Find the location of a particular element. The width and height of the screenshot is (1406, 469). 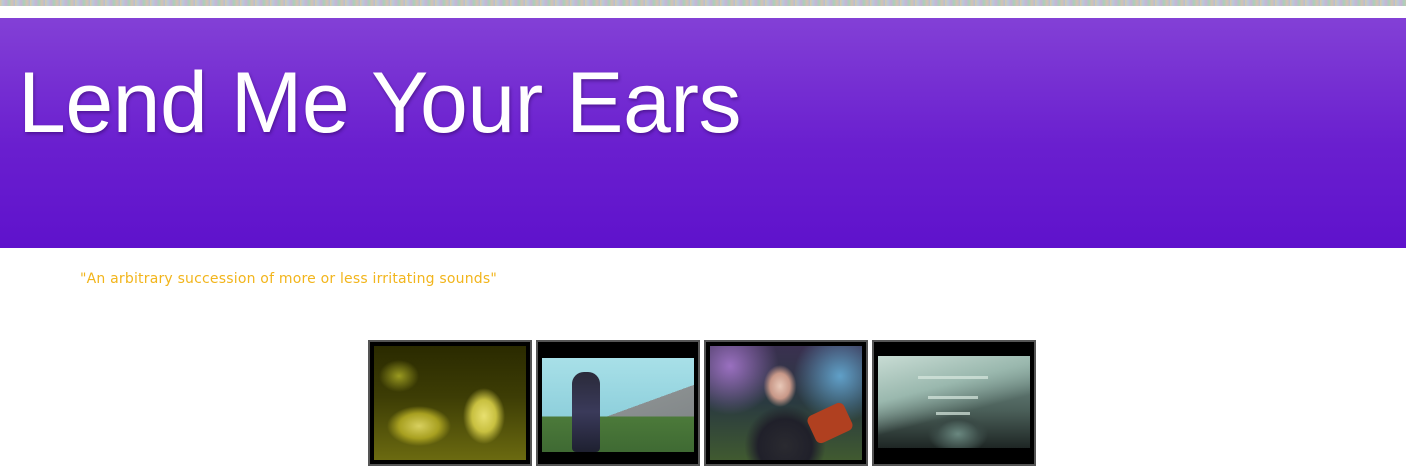

thumbnail-figure is located at coordinates (586, 412).